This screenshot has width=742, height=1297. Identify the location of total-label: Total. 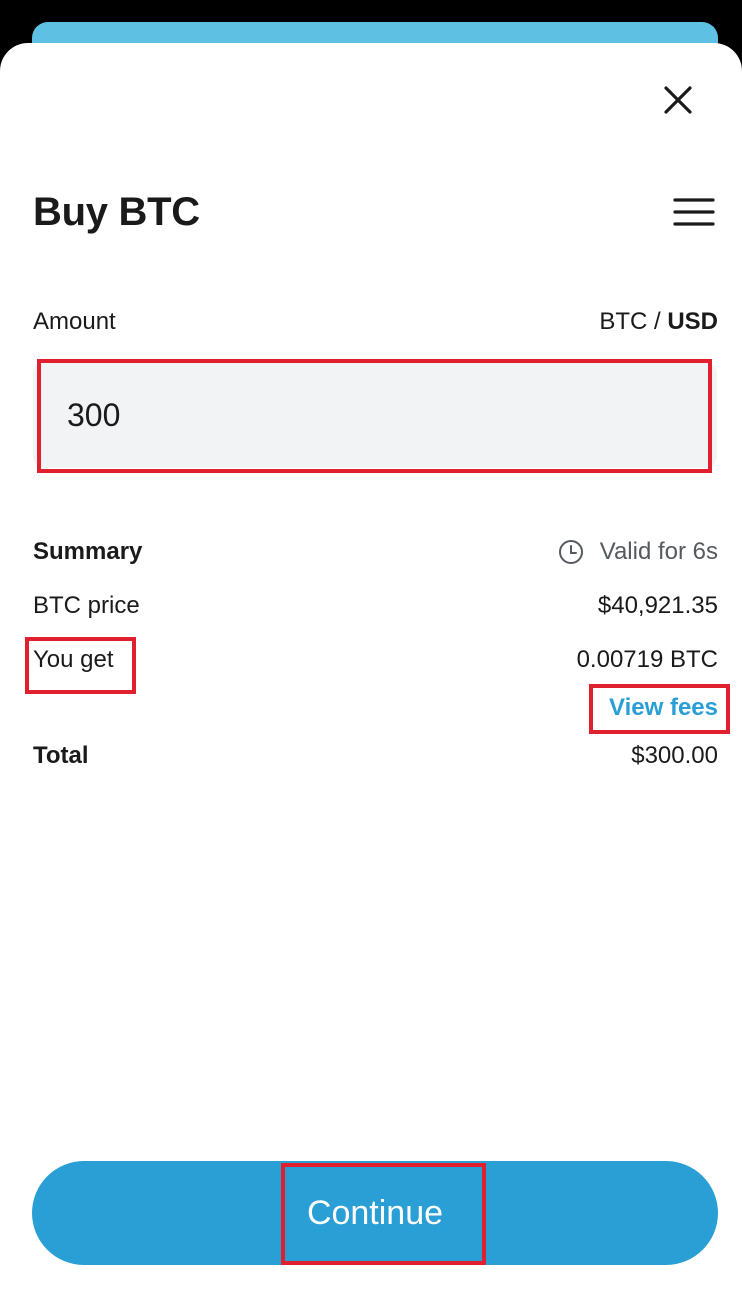
(61, 755).